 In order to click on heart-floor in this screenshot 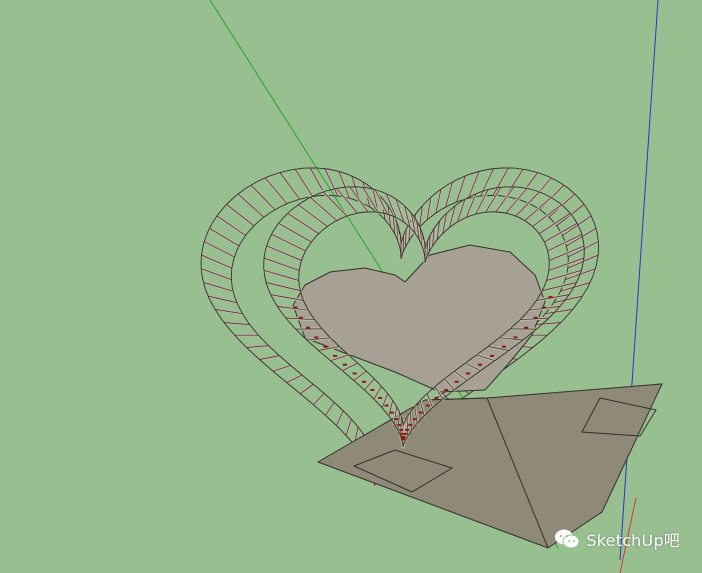, I will do `click(419, 318)`.